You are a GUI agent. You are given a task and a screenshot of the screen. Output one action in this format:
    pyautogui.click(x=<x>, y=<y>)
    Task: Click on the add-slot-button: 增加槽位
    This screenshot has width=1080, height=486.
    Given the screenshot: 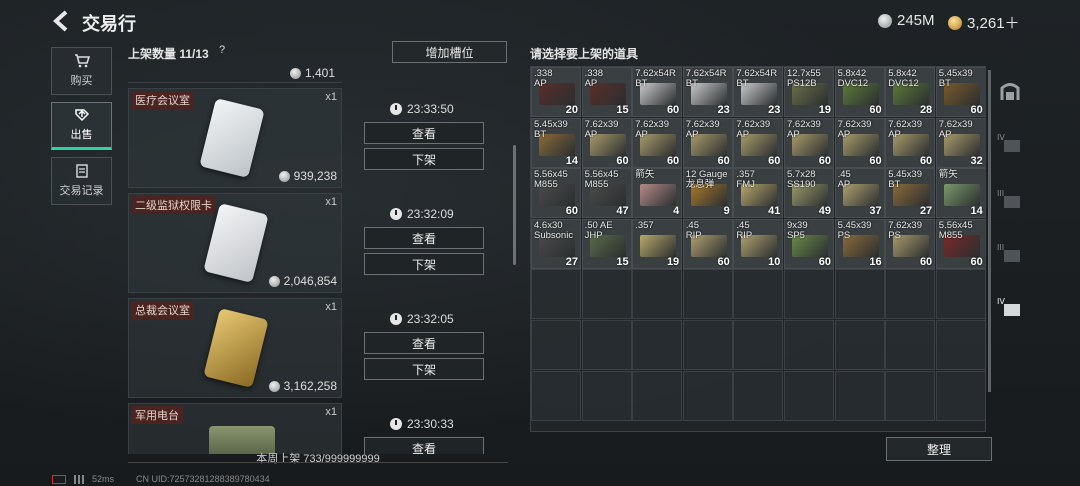 What is the action you would take?
    pyautogui.click(x=449, y=52)
    